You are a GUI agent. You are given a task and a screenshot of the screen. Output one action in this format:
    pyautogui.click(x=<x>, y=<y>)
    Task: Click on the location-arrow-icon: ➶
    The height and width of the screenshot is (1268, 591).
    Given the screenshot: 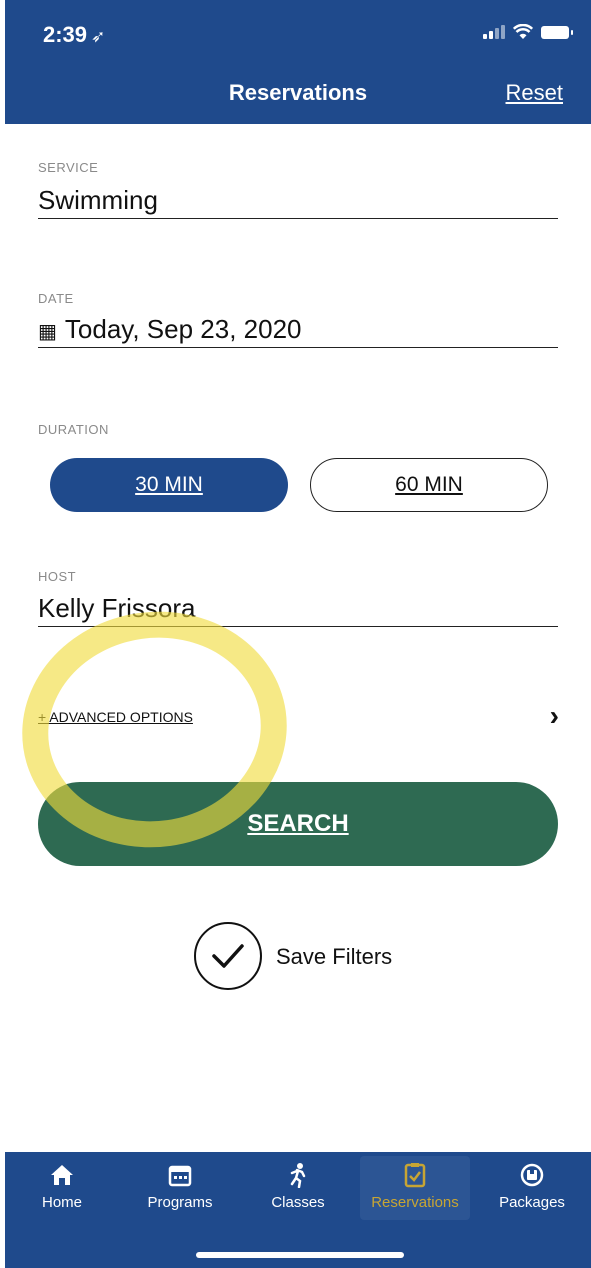 What is the action you would take?
    pyautogui.click(x=98, y=36)
    